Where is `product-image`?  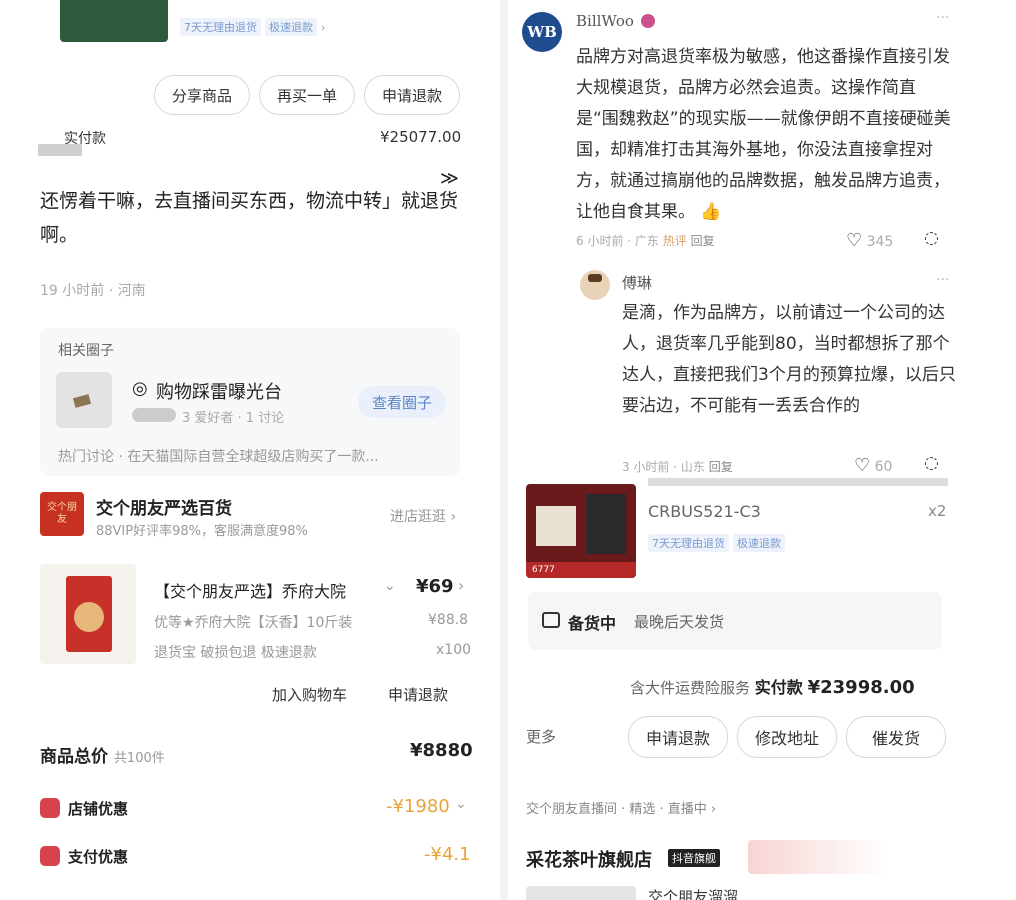
product-image is located at coordinates (88, 614).